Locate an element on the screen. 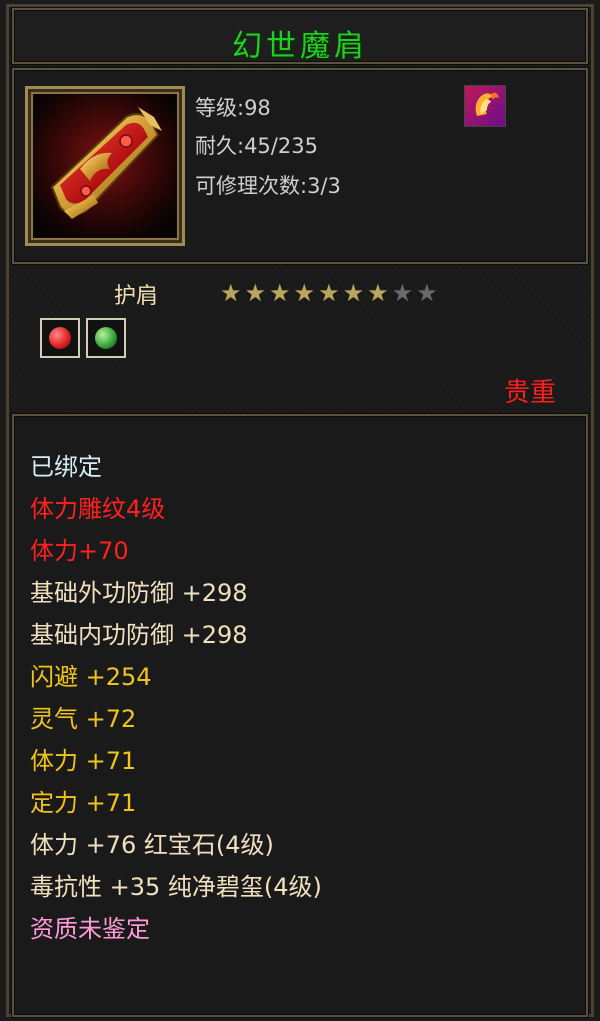  item-type: 护肩 is located at coordinates (136, 296).